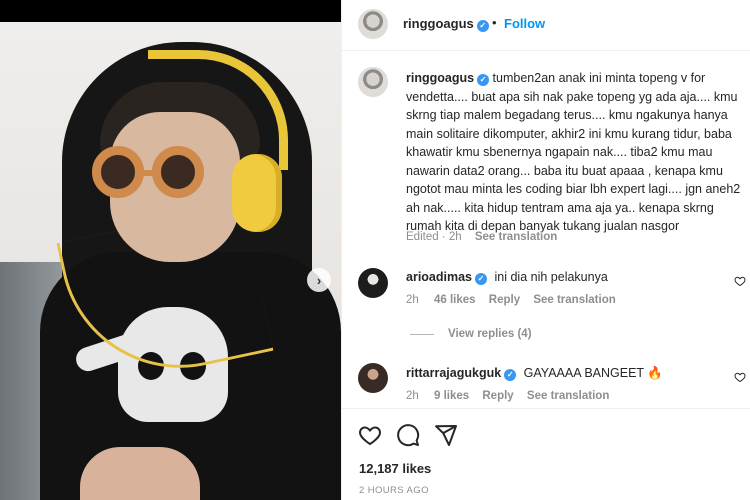  Describe the element at coordinates (546, 25) in the screenshot. I see `post-header: ringgoagus ✓ • Follow` at that location.